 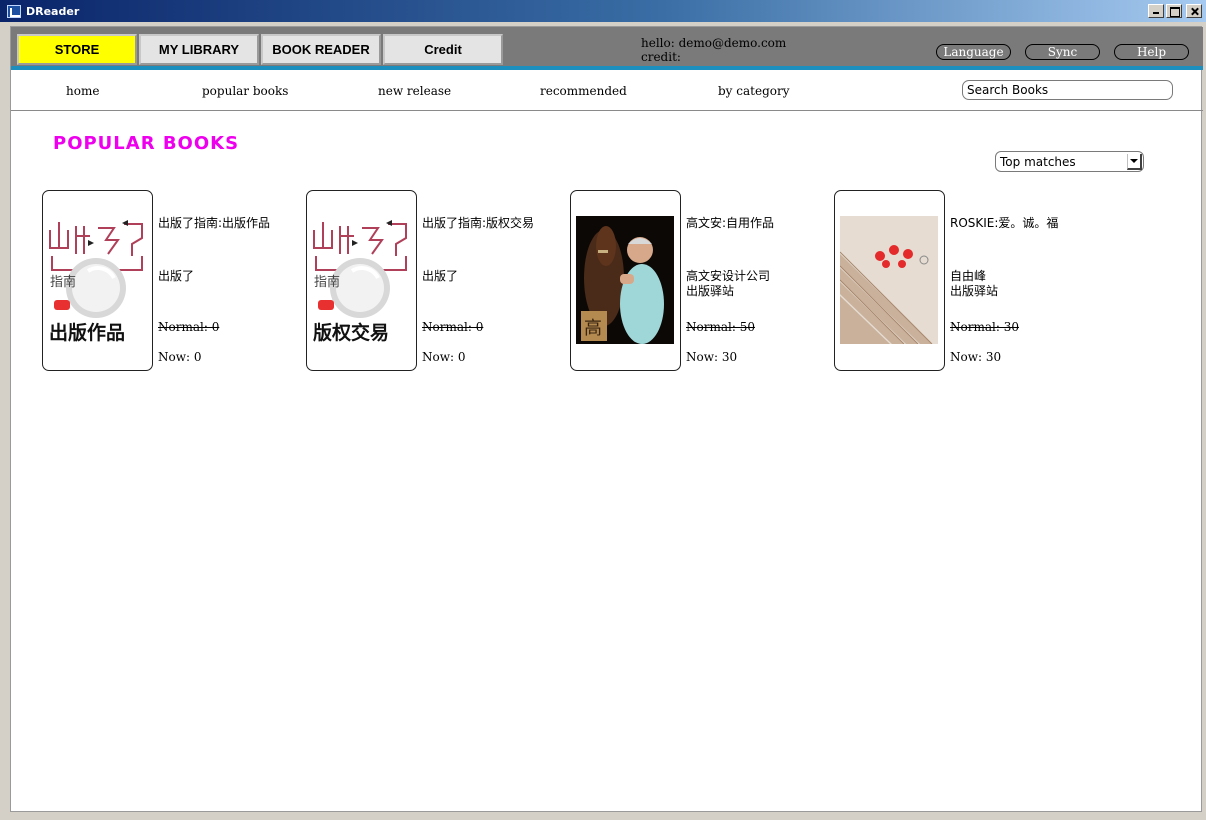 What do you see at coordinates (214, 222) in the screenshot?
I see `book-title: 出版了指南:出版作品` at bounding box center [214, 222].